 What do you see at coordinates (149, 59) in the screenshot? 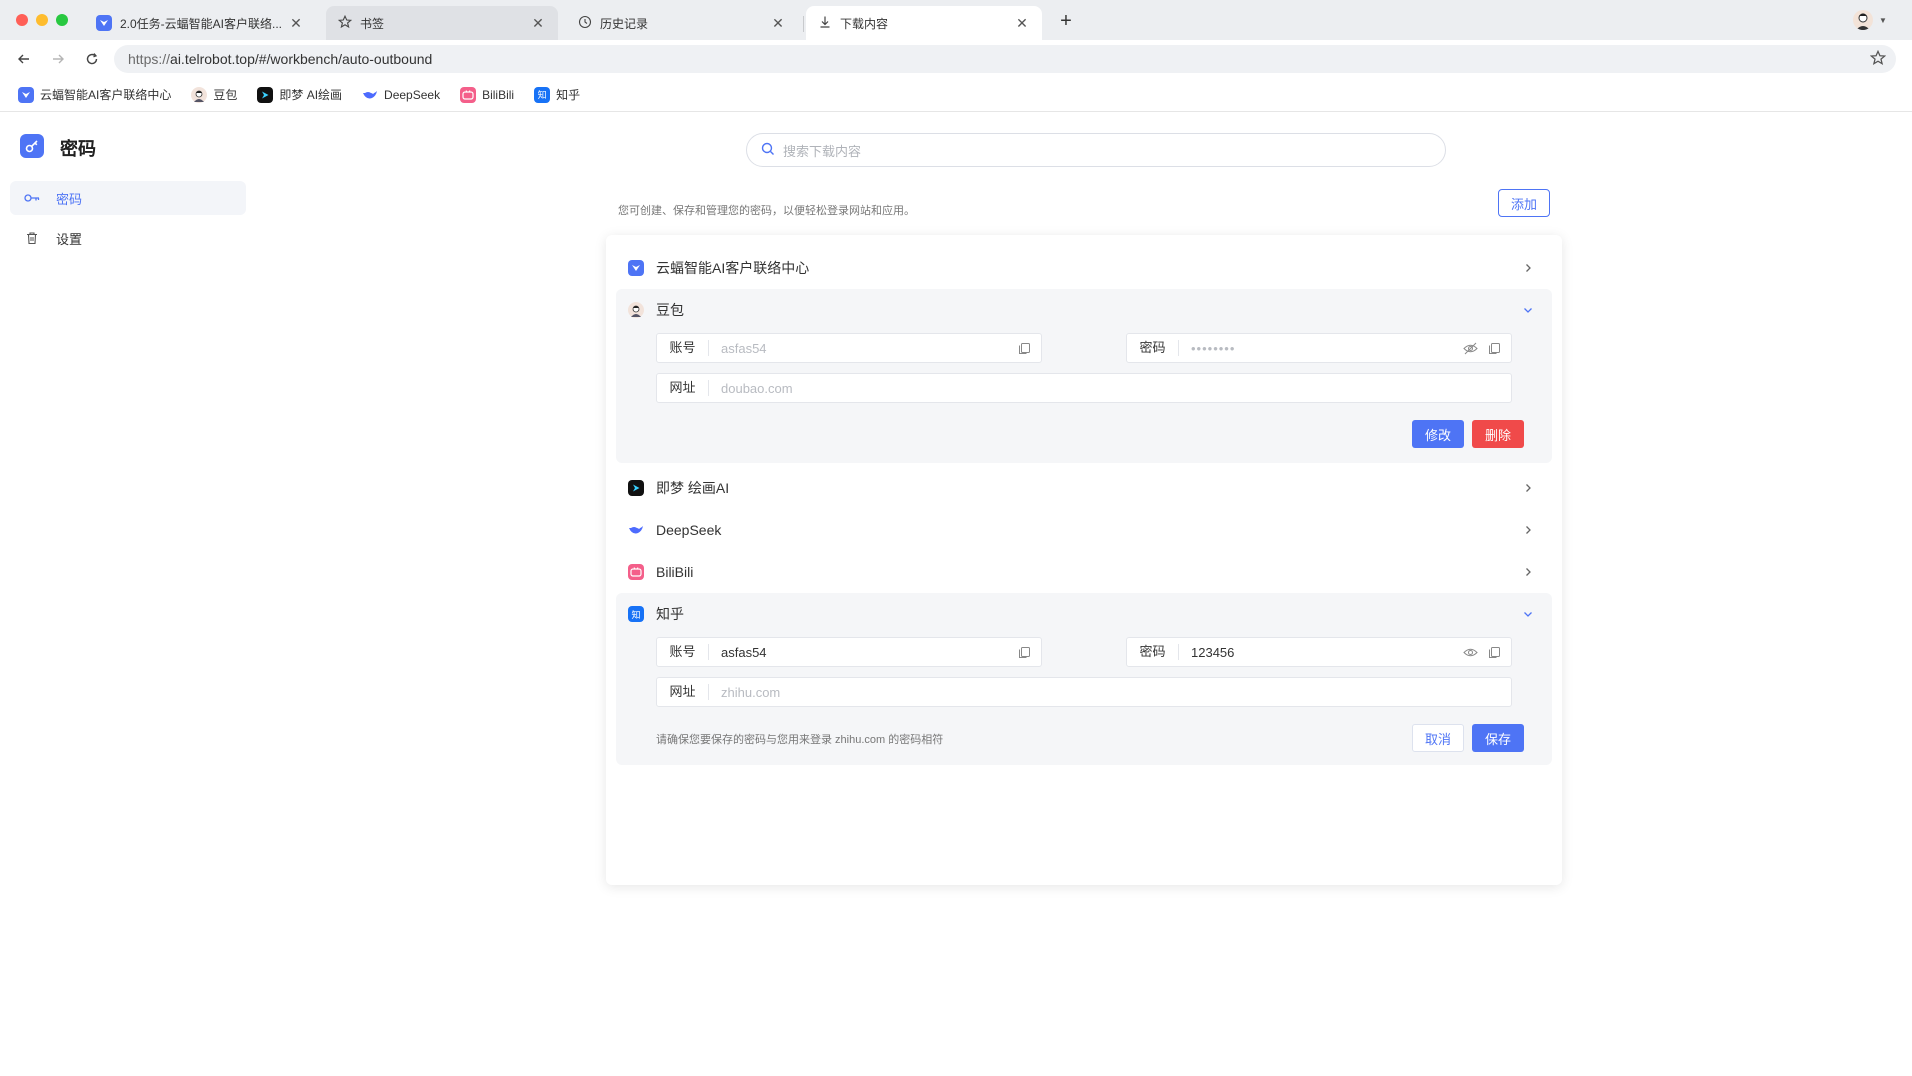
I see `url-protocol: https://` at bounding box center [149, 59].